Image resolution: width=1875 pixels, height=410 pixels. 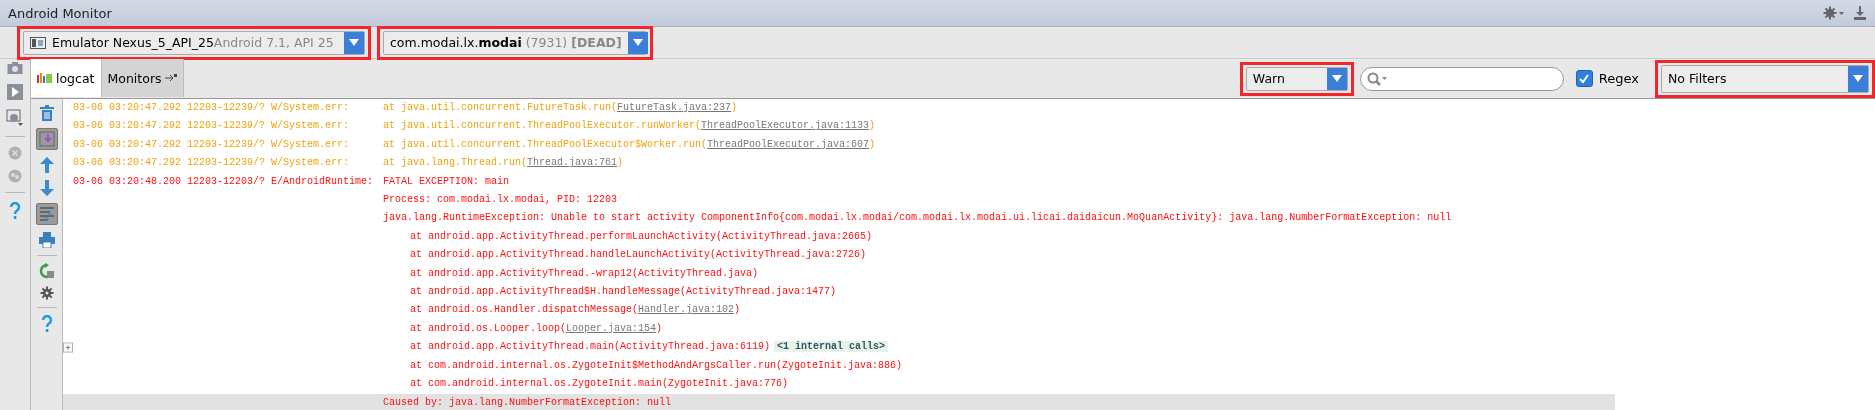 What do you see at coordinates (446, 181) in the screenshot?
I see `log-message: FATAL EXCEPTION: main` at bounding box center [446, 181].